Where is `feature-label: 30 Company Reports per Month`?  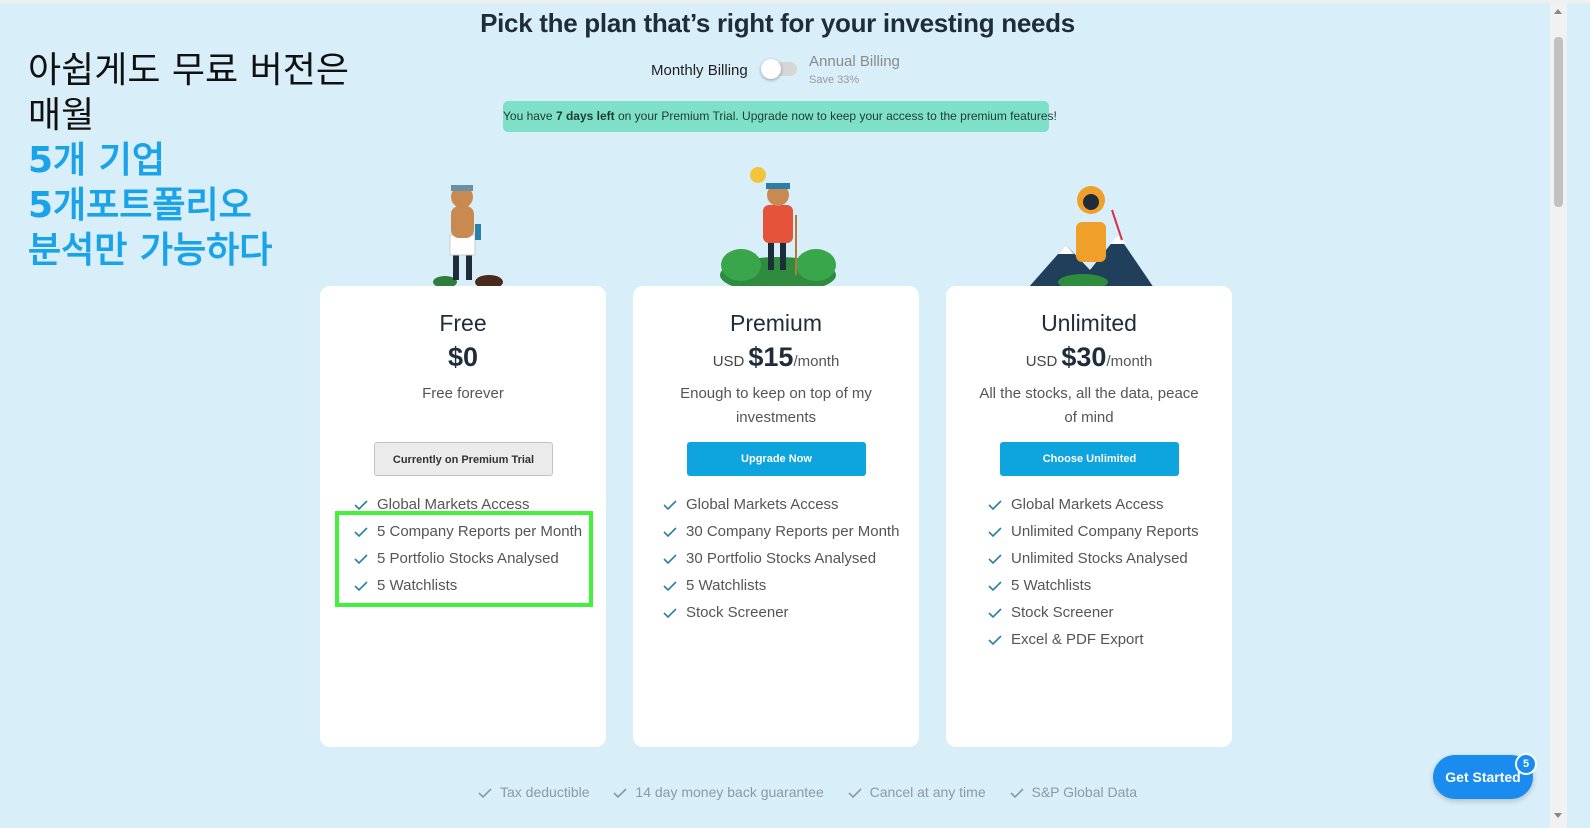 feature-label: 30 Company Reports per Month is located at coordinates (793, 531).